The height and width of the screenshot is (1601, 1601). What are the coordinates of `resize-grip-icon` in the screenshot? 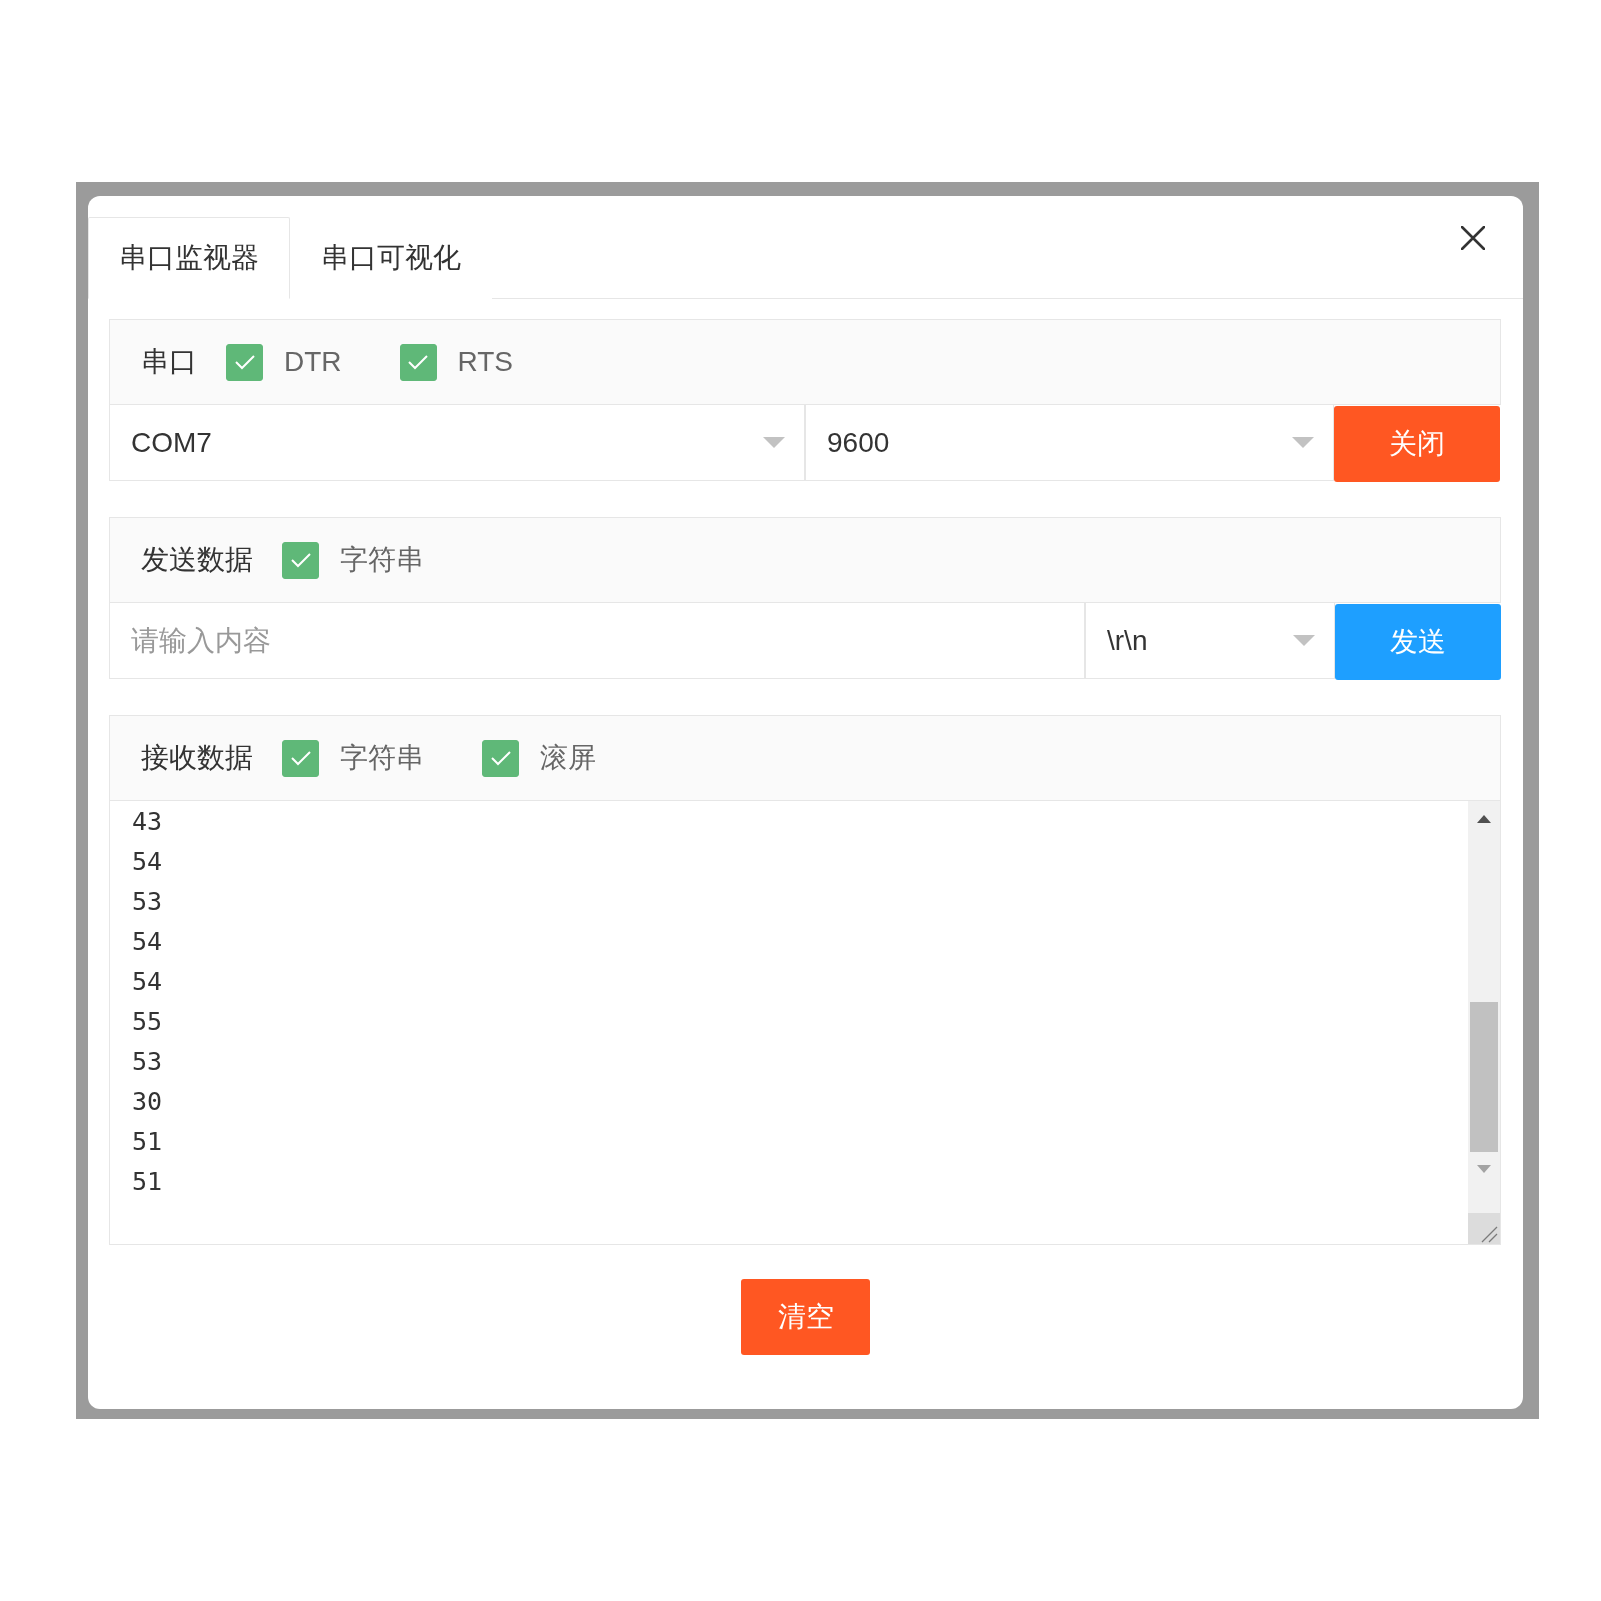 It's located at (1484, 1228).